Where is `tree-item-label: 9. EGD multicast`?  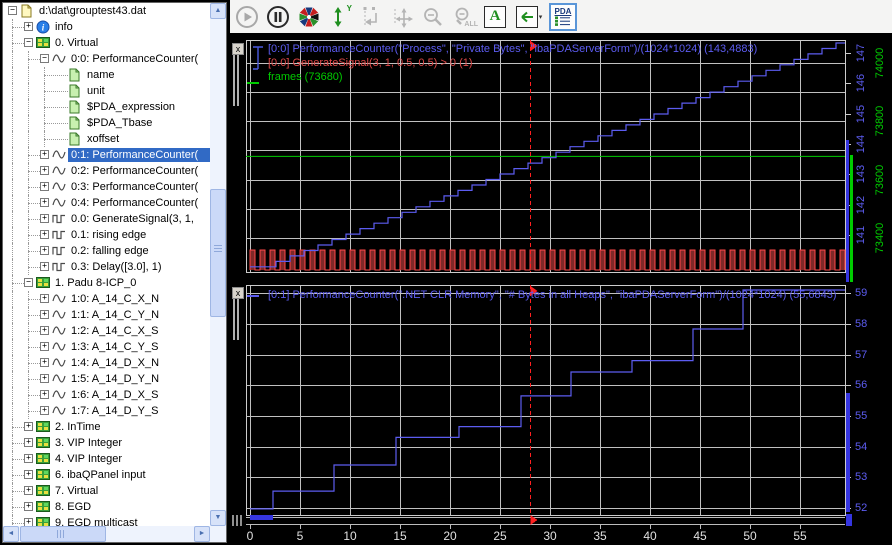
tree-item-label: 9. EGD multicast is located at coordinates (131, 521).